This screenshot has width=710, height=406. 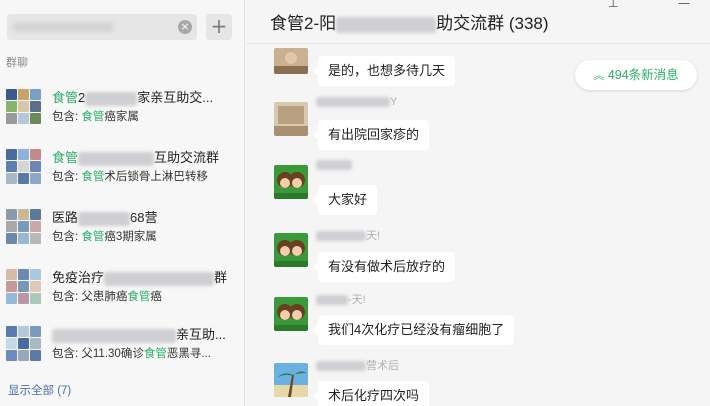 I want to click on sender-name: -天!, so click(x=341, y=299).